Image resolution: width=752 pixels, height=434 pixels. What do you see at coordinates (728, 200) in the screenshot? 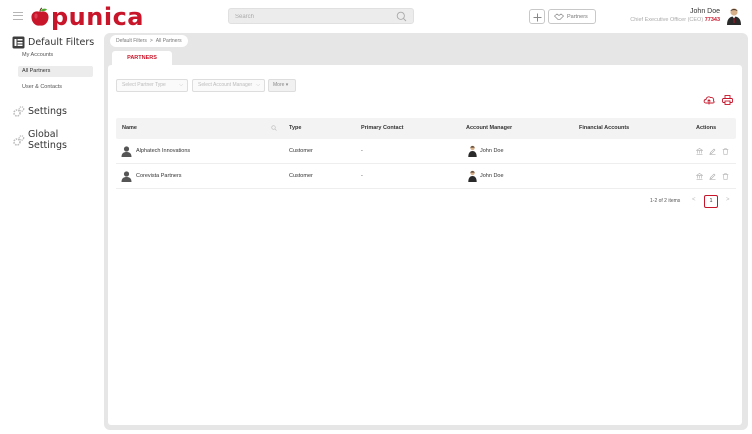
I see `pagination-next-button: >` at bounding box center [728, 200].